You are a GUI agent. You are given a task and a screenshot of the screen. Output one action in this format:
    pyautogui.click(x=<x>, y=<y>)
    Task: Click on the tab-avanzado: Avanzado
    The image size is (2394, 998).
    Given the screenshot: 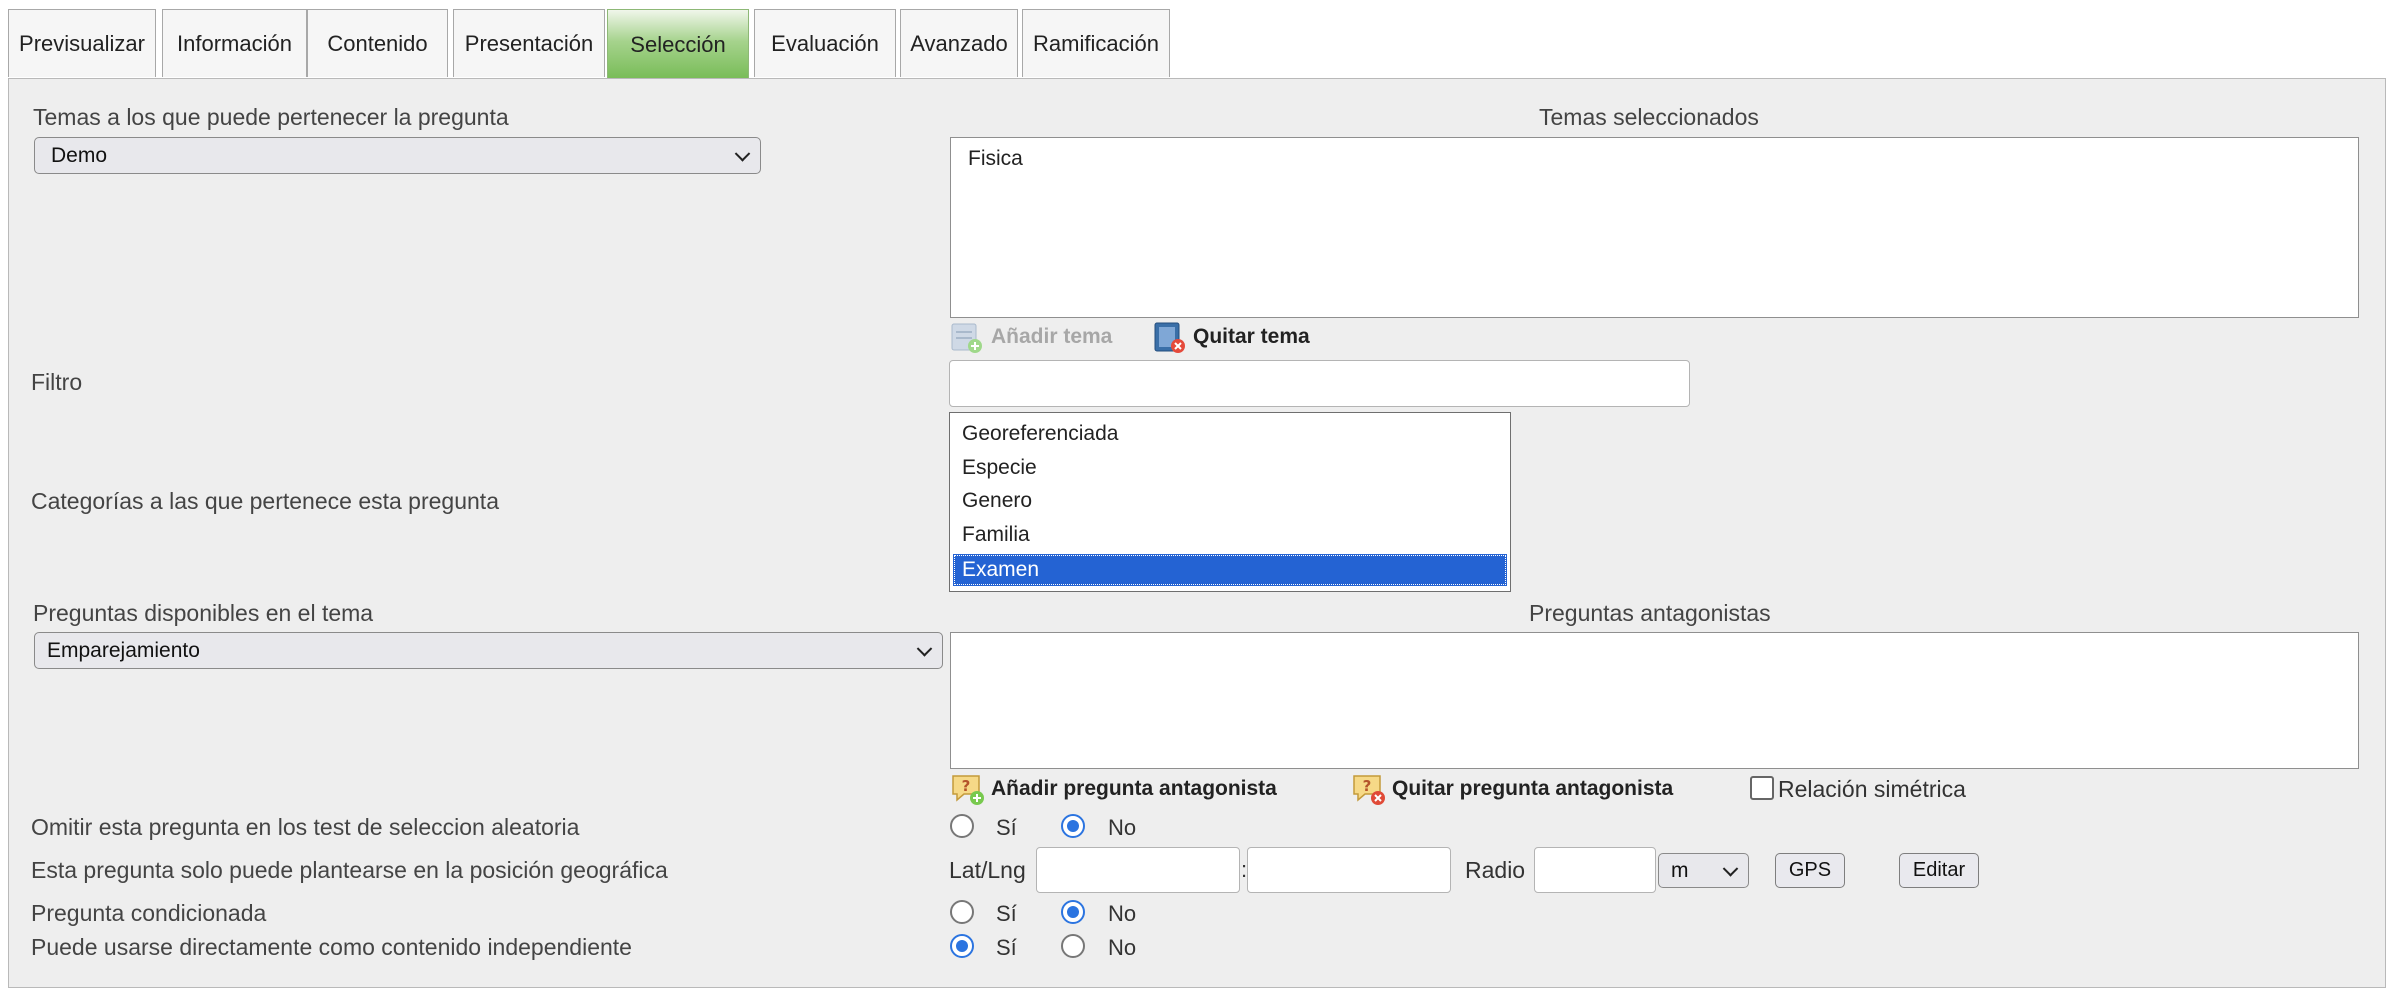 What is the action you would take?
    pyautogui.click(x=959, y=43)
    